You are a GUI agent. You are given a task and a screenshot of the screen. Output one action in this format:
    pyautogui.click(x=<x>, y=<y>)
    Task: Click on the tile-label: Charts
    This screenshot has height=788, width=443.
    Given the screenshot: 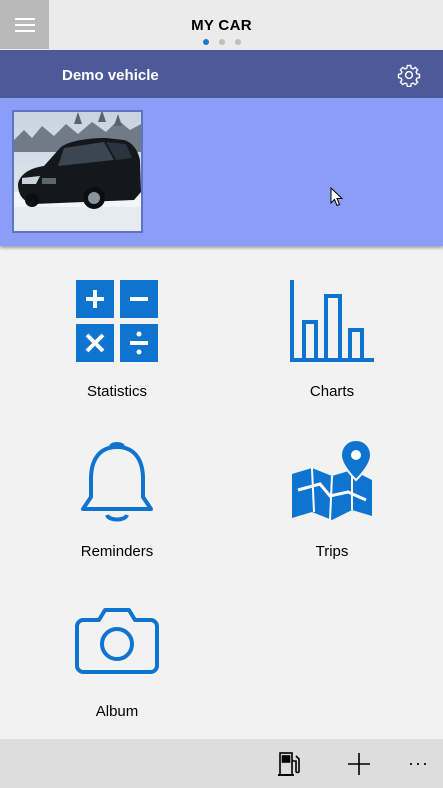 What is the action you would take?
    pyautogui.click(x=332, y=391)
    